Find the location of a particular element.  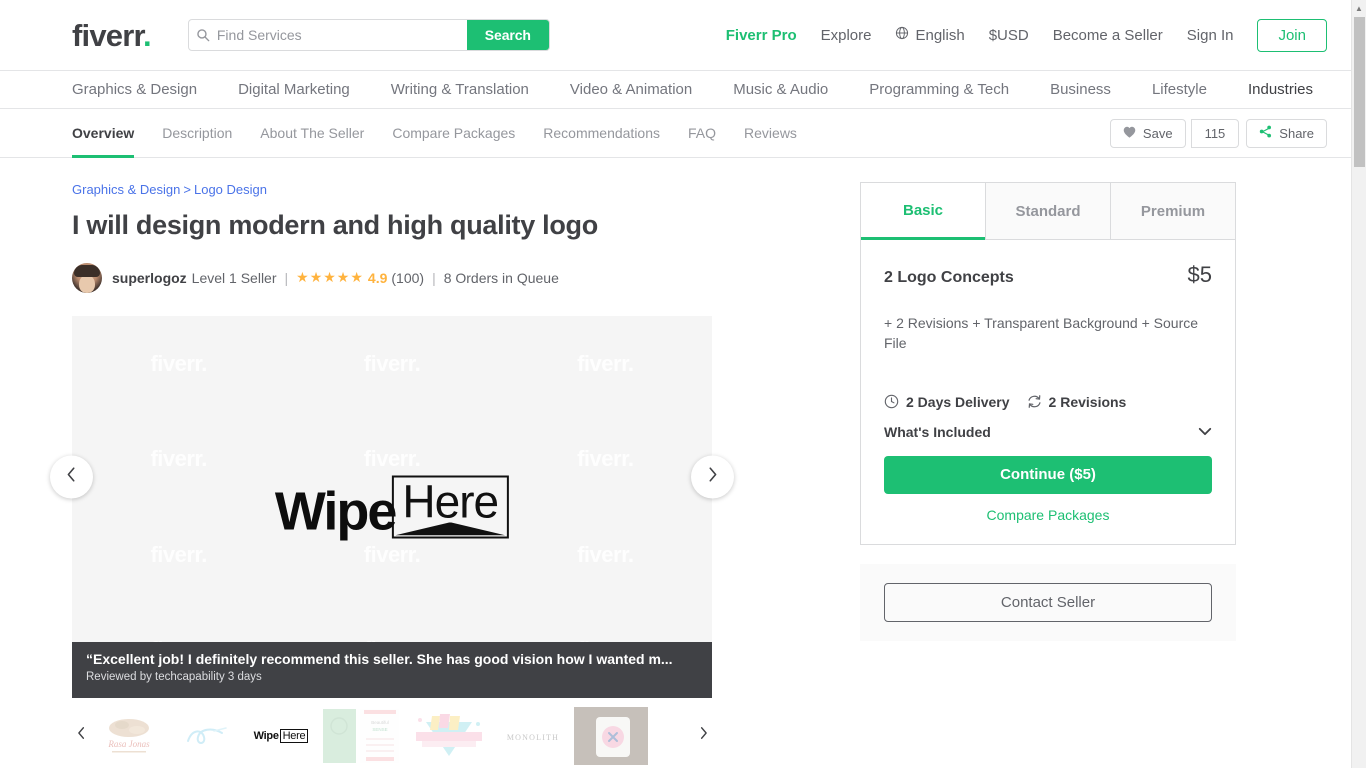

package-tab-standard: Standard is located at coordinates (1047, 211).